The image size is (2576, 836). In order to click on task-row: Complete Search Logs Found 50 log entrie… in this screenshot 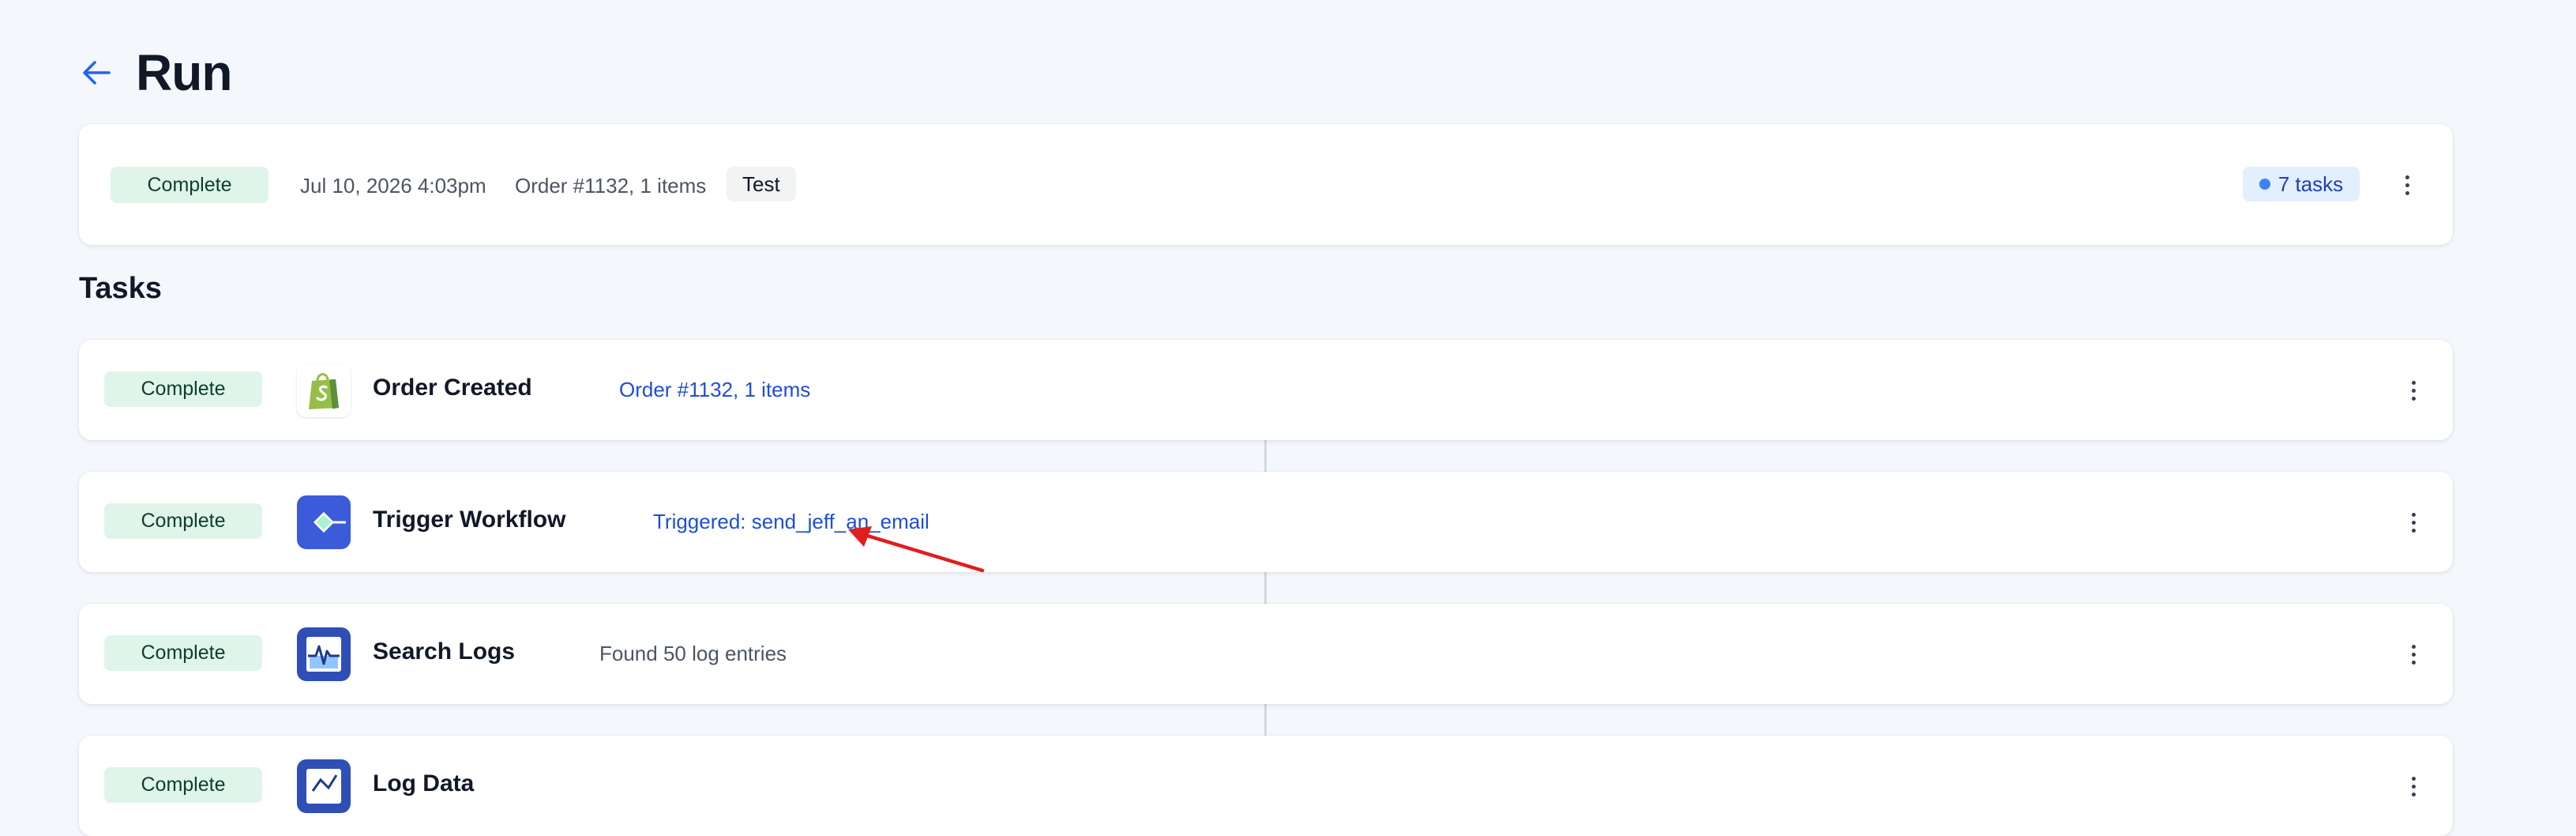, I will do `click(1266, 654)`.